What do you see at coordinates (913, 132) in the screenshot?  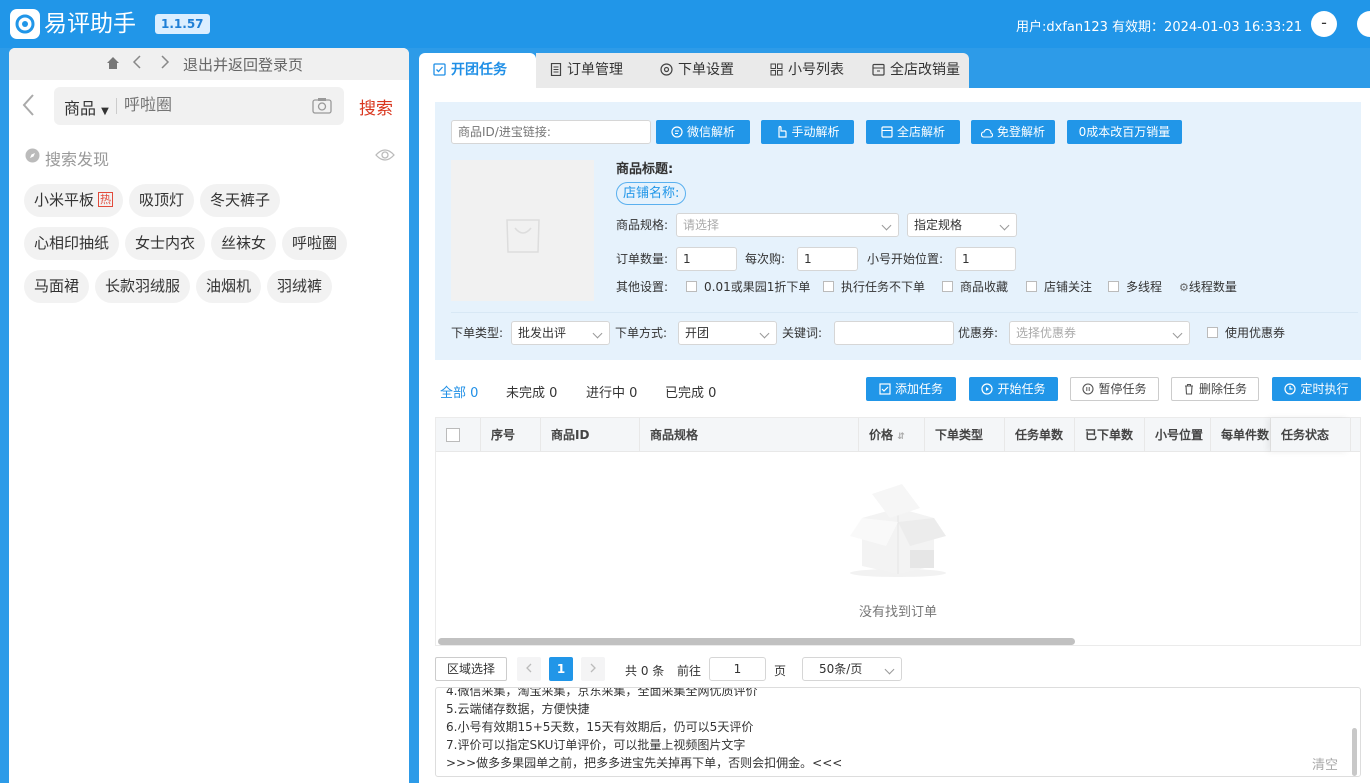 I see `store-parse-button: 全店解析` at bounding box center [913, 132].